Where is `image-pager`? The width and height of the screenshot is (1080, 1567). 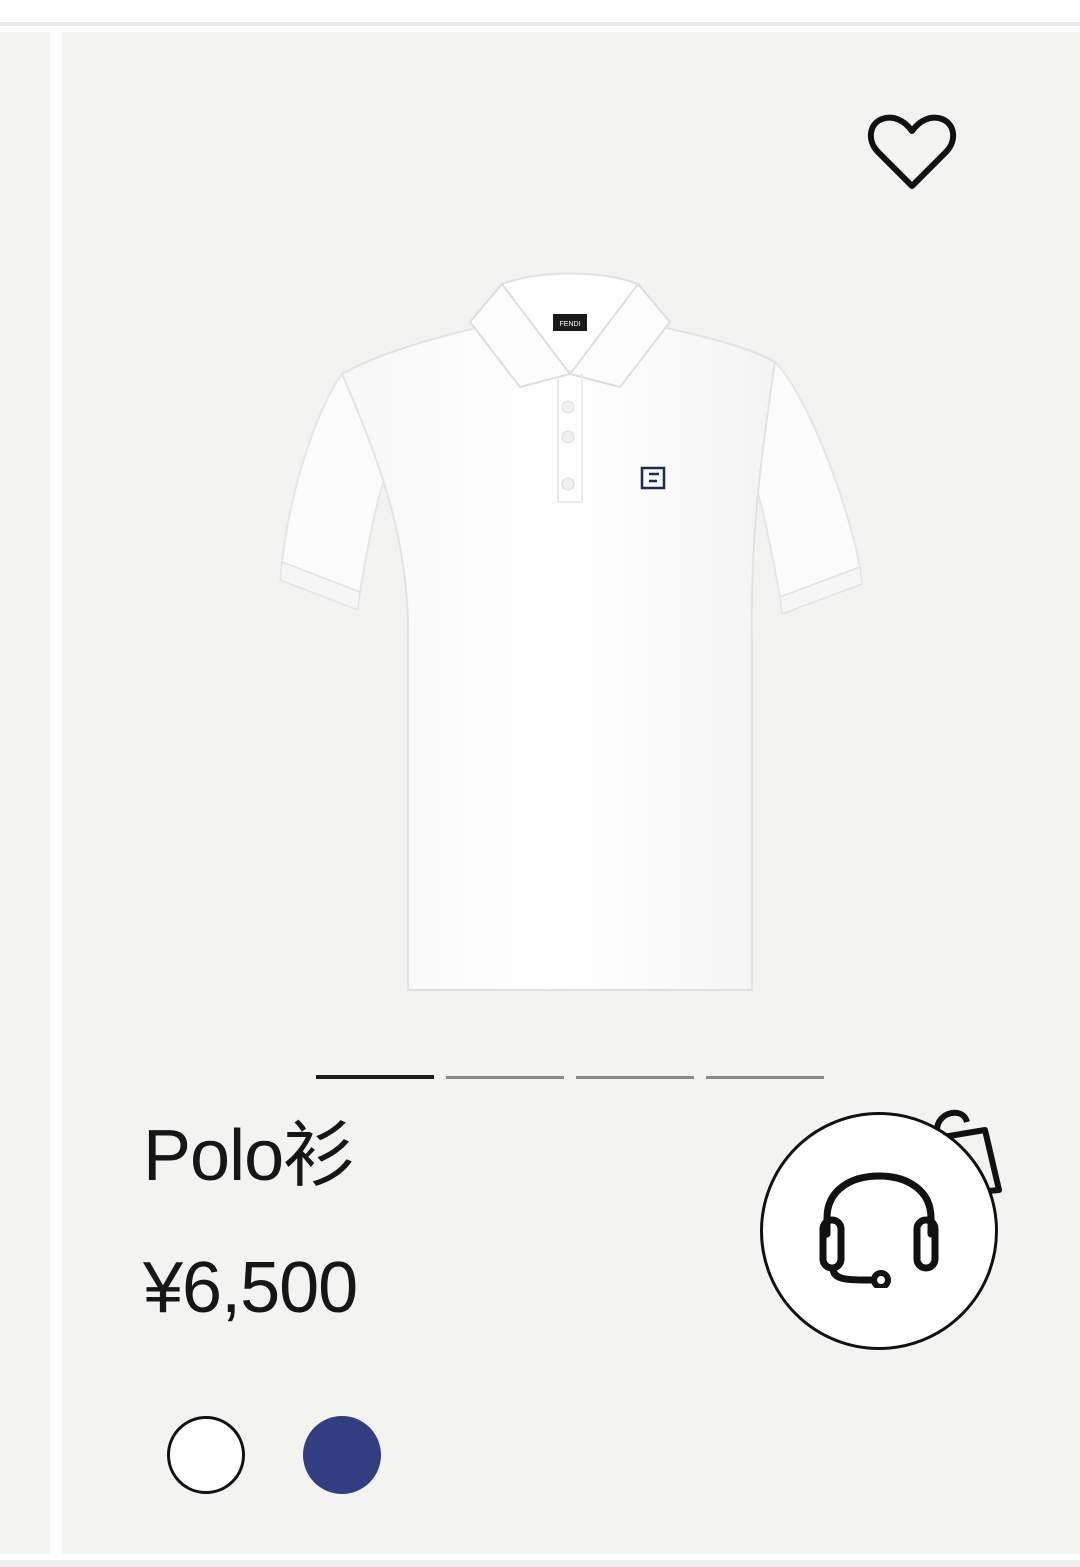
image-pager is located at coordinates (570, 1077).